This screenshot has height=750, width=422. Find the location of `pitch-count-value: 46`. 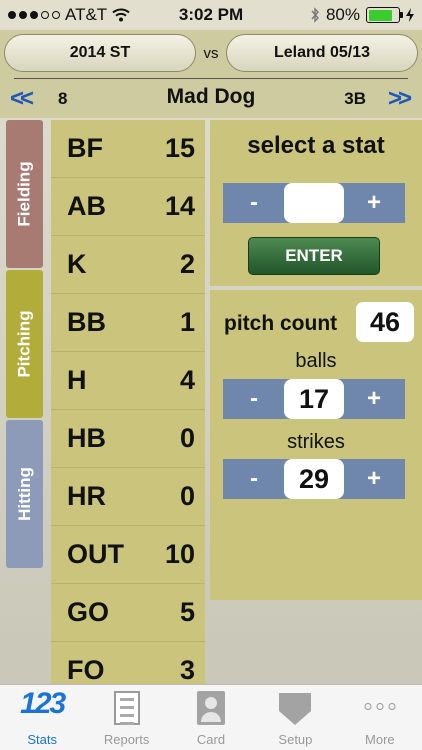

pitch-count-value: 46 is located at coordinates (385, 322).